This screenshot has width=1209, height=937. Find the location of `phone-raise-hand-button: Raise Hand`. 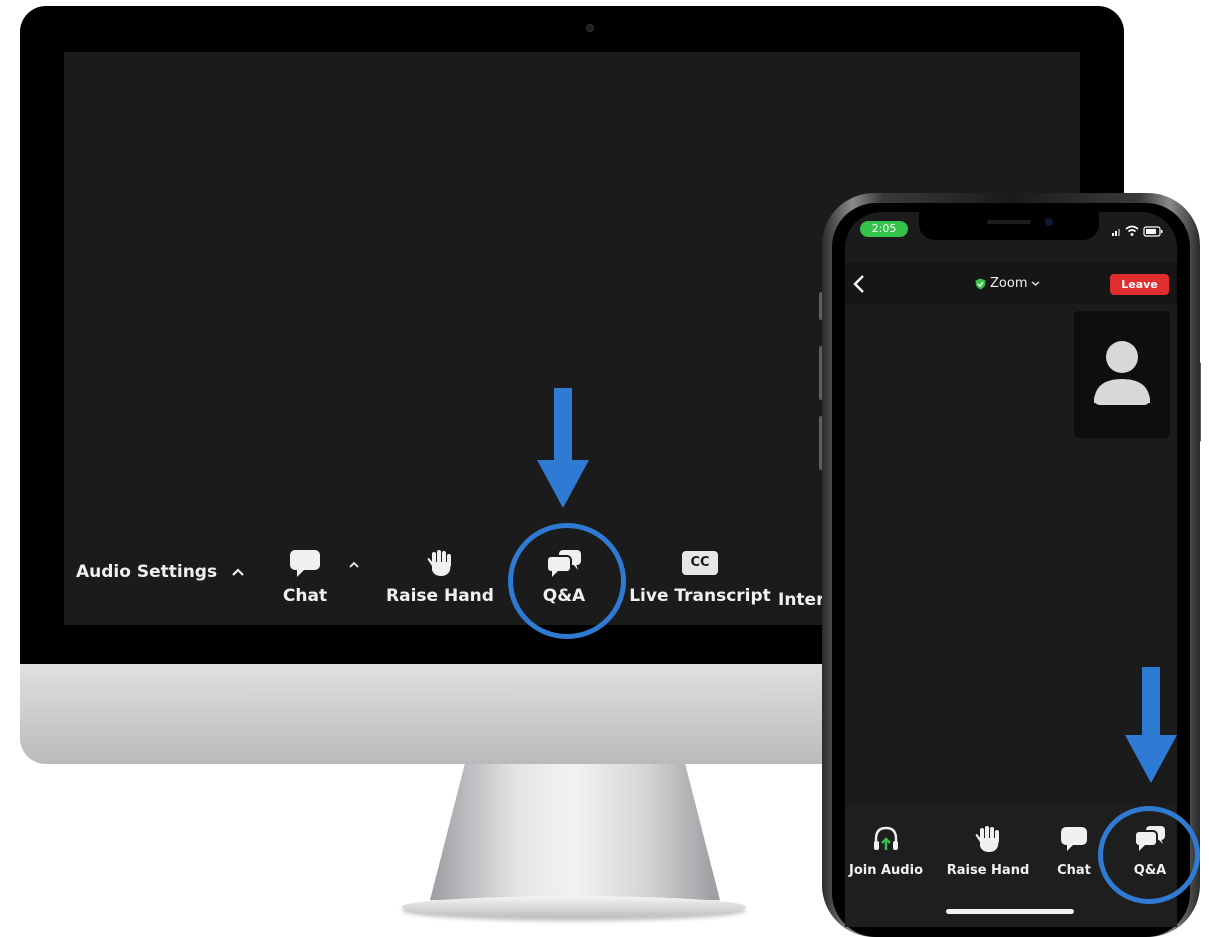

phone-raise-hand-button: Raise Hand is located at coordinates (988, 851).